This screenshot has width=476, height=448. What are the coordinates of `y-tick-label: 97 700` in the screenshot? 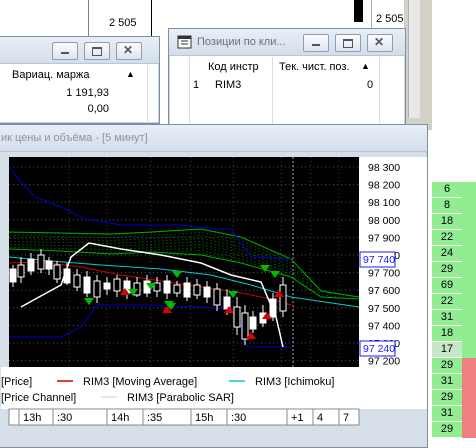 It's located at (384, 274).